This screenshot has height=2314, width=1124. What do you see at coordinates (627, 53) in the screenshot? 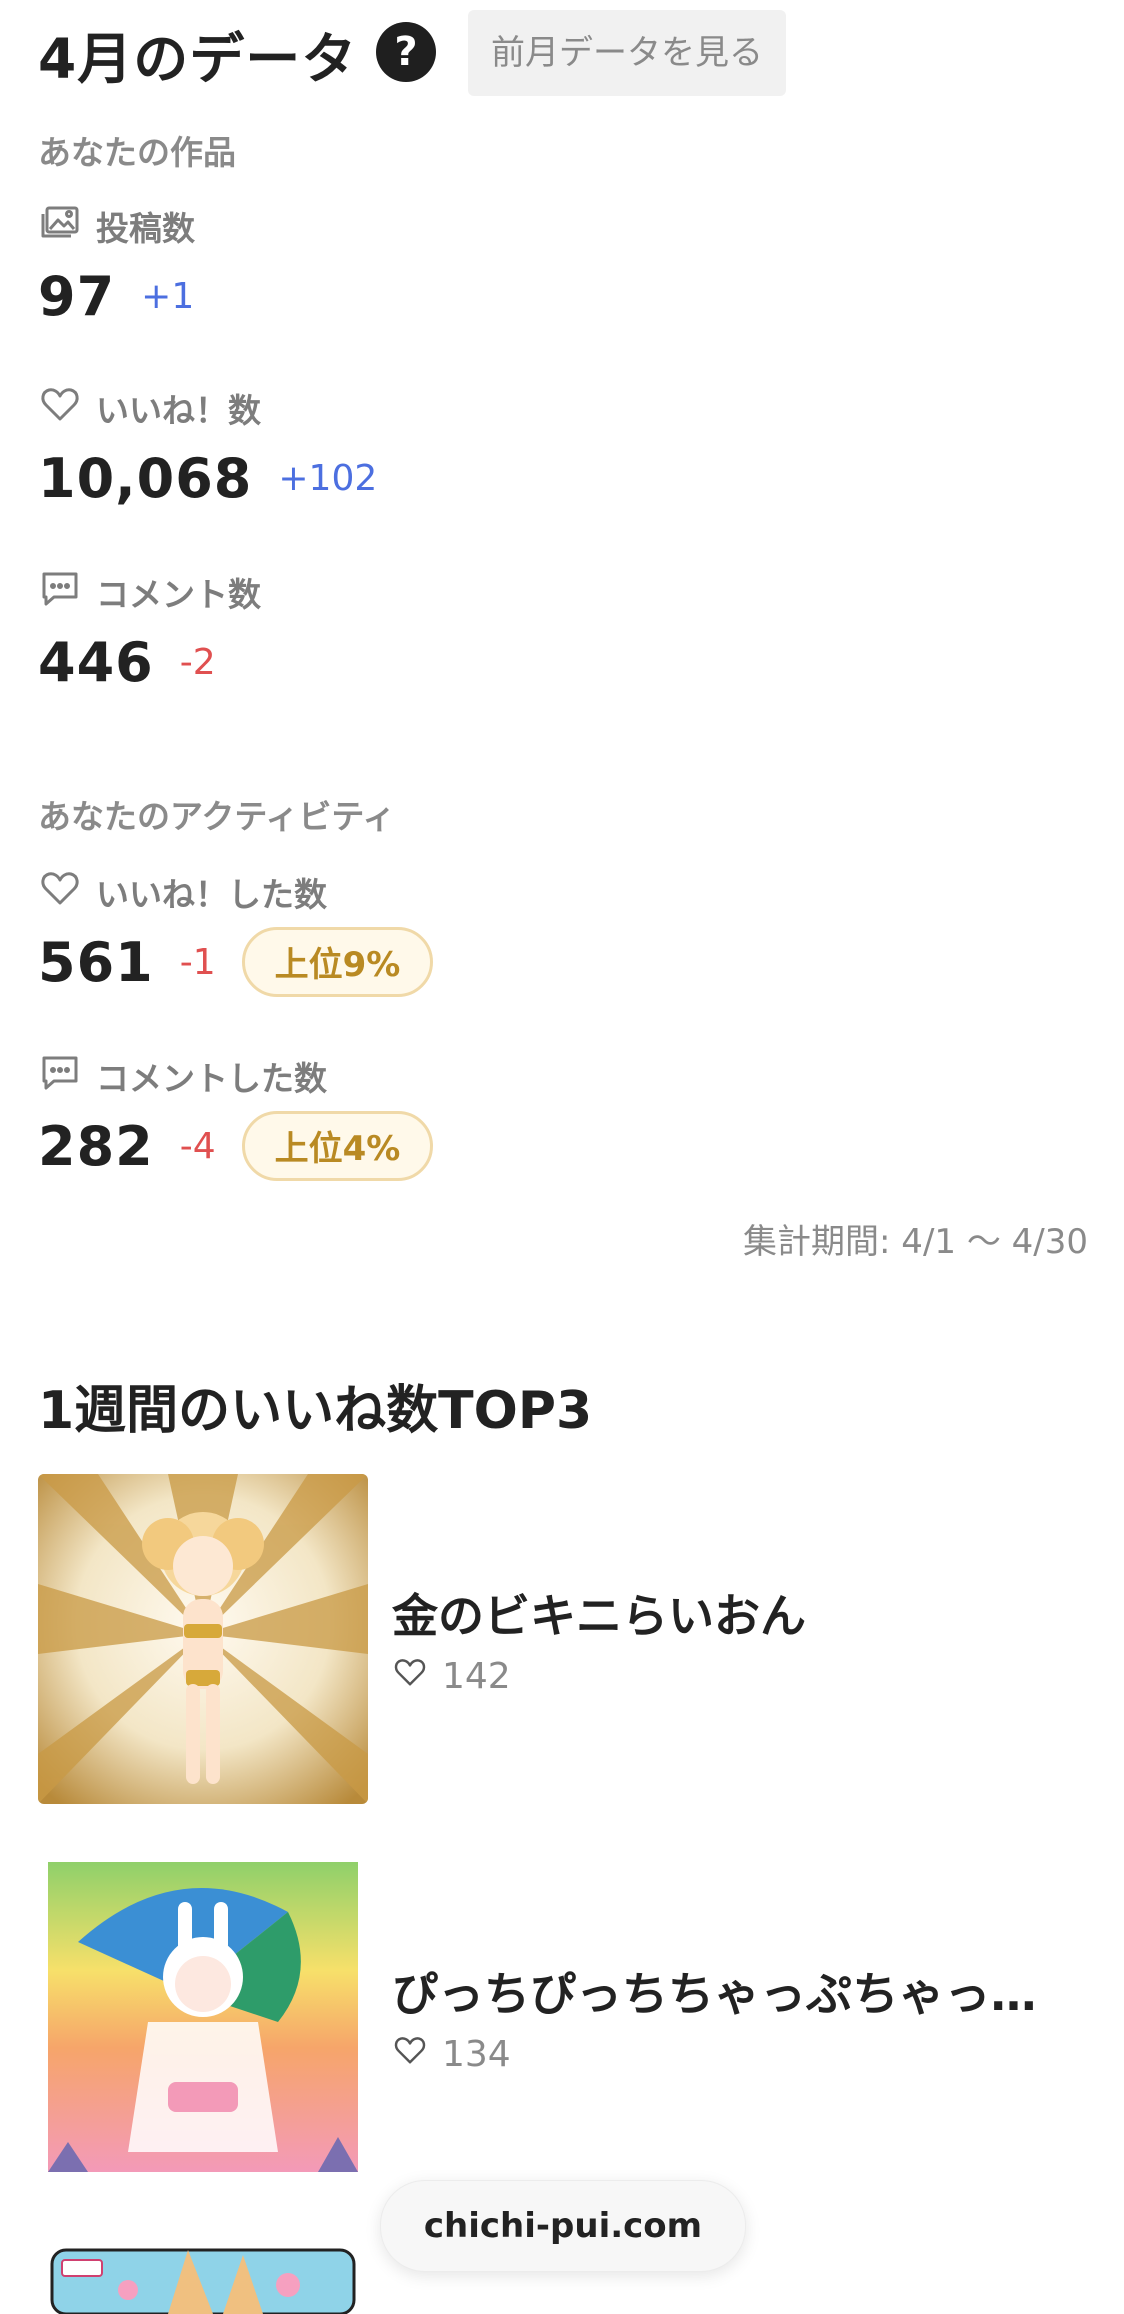
I see `prev-month-button: 前月データを見る` at bounding box center [627, 53].